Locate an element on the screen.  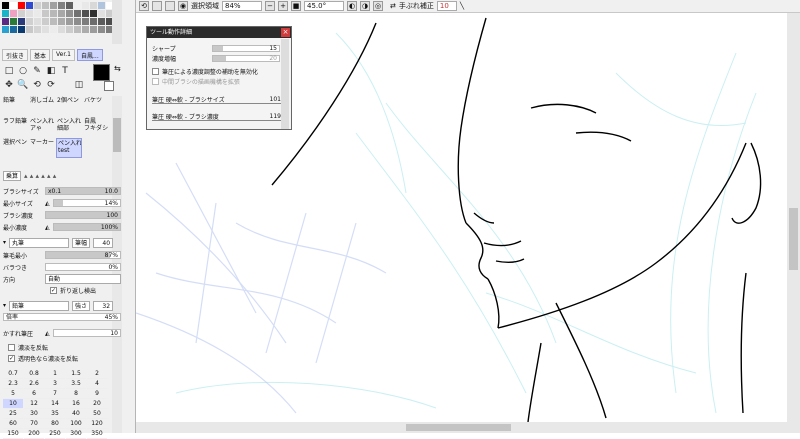
size-preset: 4 is located at coordinates (97, 384).